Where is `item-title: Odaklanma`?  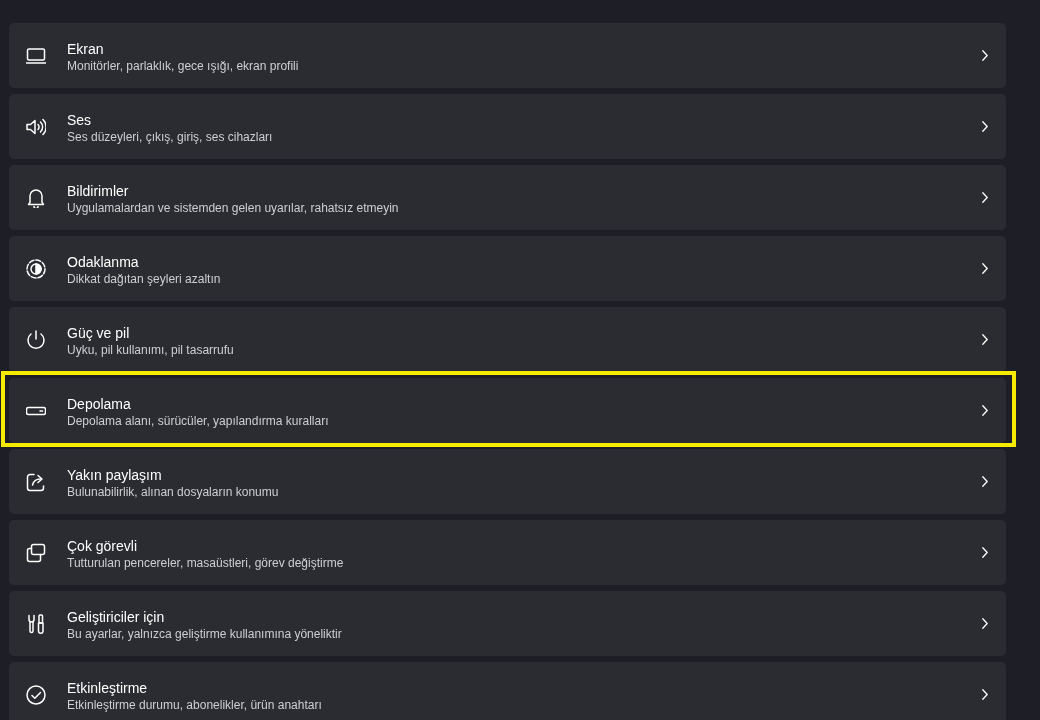 item-title: Odaklanma is located at coordinates (103, 261).